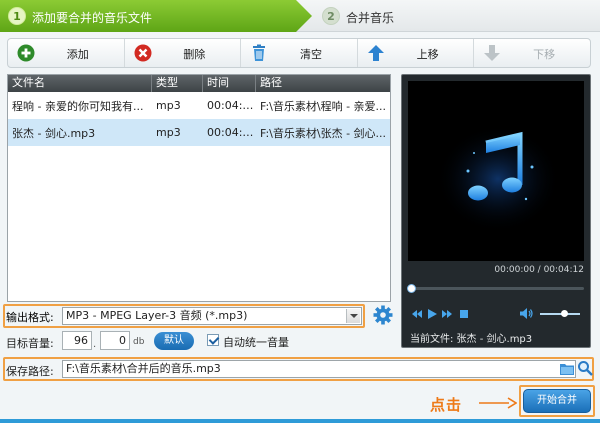 This screenshot has height=423, width=600. Describe the element at coordinates (30, 371) in the screenshot. I see `save-path-label: 保存路径:` at that location.